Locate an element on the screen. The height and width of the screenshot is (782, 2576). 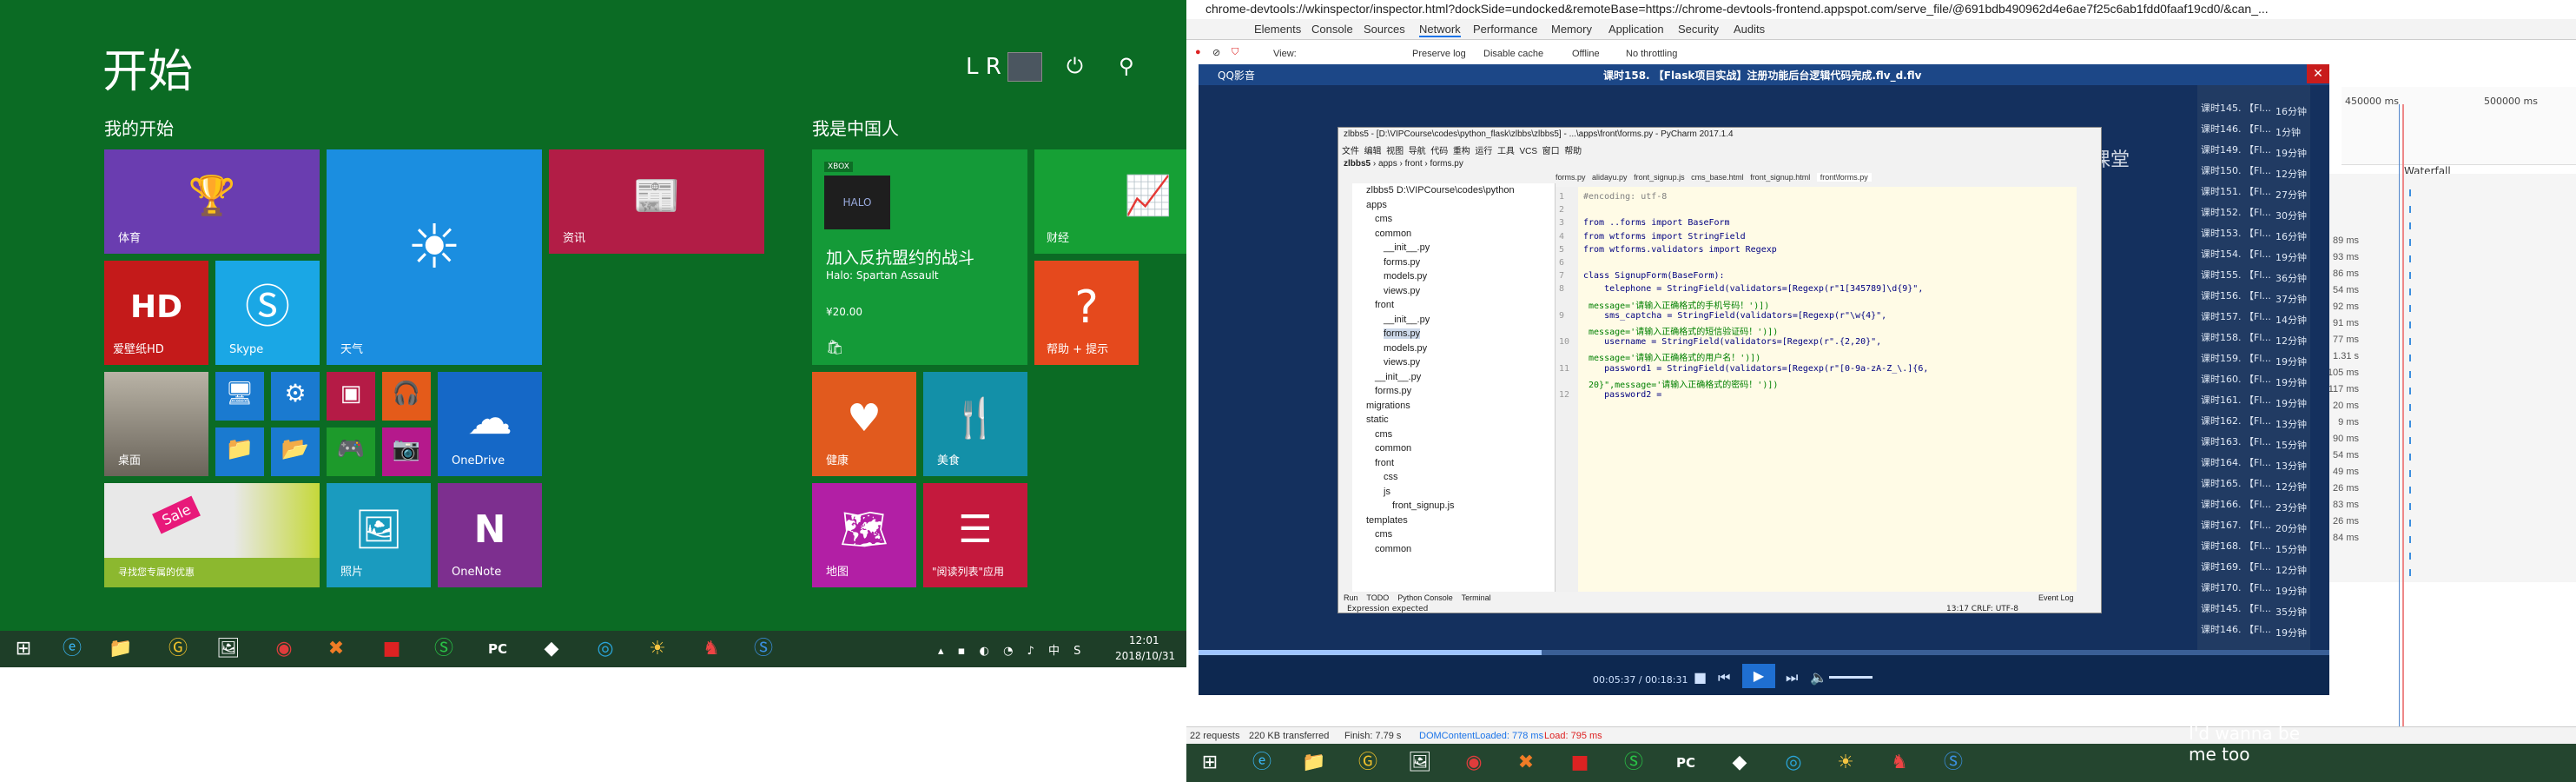
g-icon: Ⓖ is located at coordinates (1368, 763).